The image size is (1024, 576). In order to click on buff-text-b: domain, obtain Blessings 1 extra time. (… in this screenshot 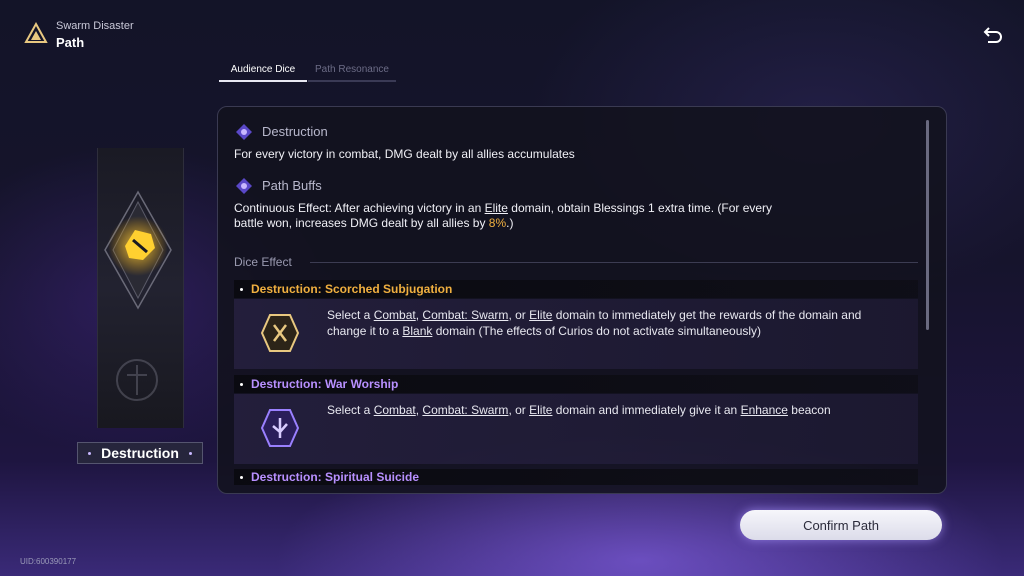, I will do `click(640, 208)`.